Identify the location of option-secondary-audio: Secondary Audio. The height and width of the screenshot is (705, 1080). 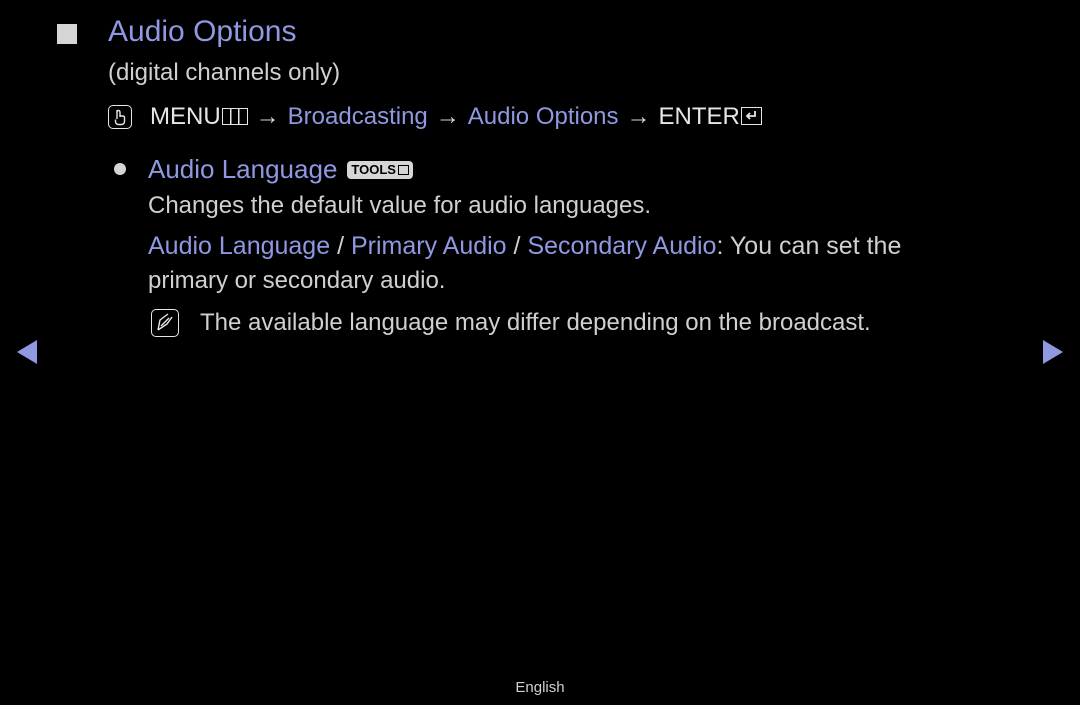
(622, 246).